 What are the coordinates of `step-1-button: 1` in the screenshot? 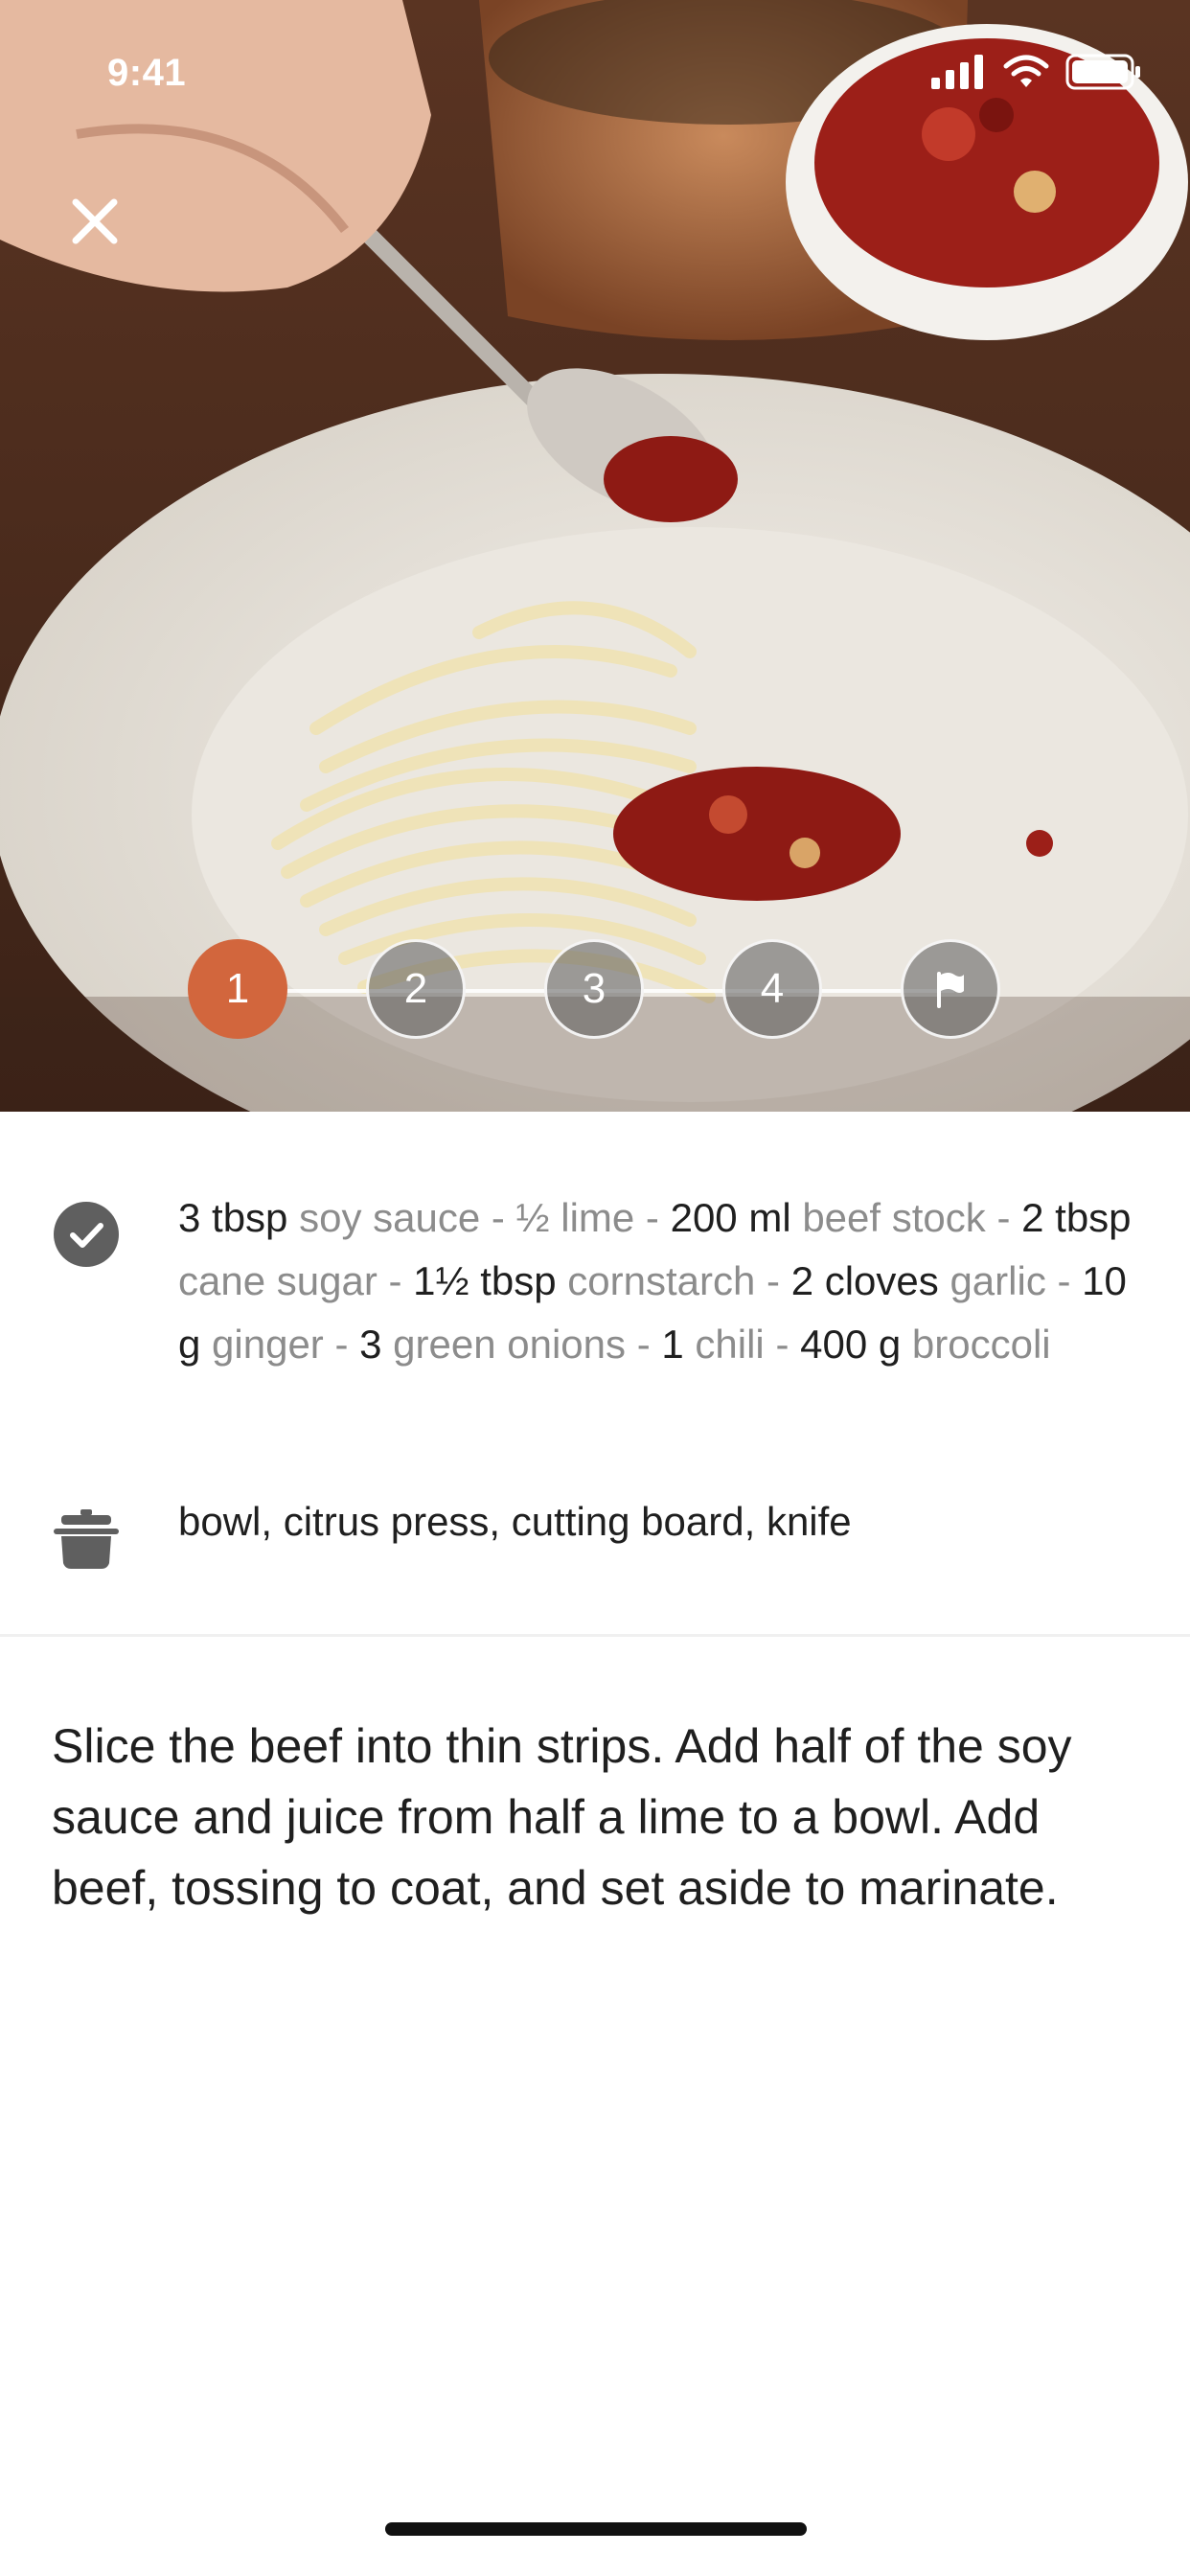 It's located at (238, 989).